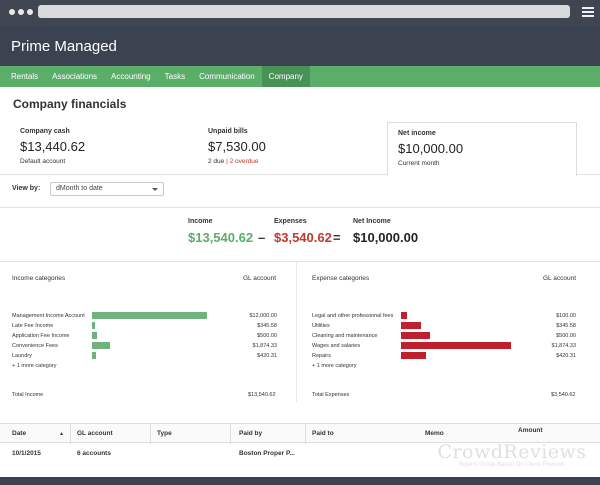 The image size is (600, 485). Describe the element at coordinates (323, 433) in the screenshot. I see `col-paid-to: Paid to` at that location.